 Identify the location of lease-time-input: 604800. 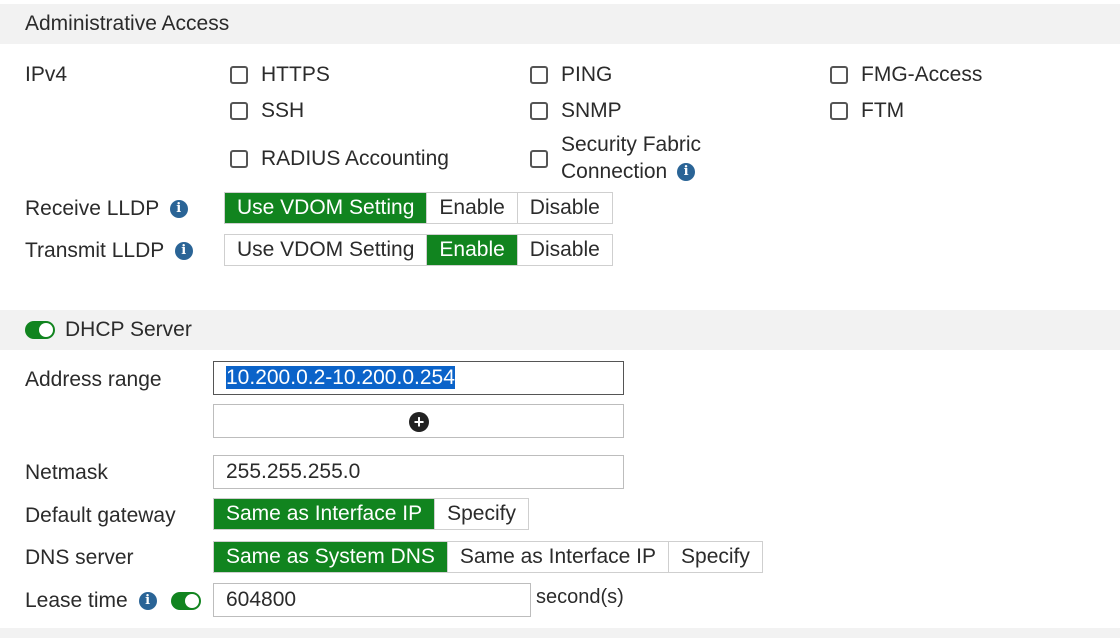
(372, 600).